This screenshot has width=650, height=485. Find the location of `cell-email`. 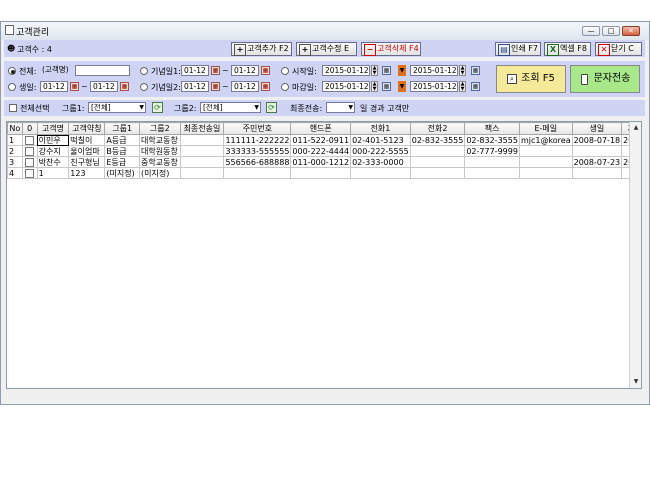

cell-email is located at coordinates (545, 162).